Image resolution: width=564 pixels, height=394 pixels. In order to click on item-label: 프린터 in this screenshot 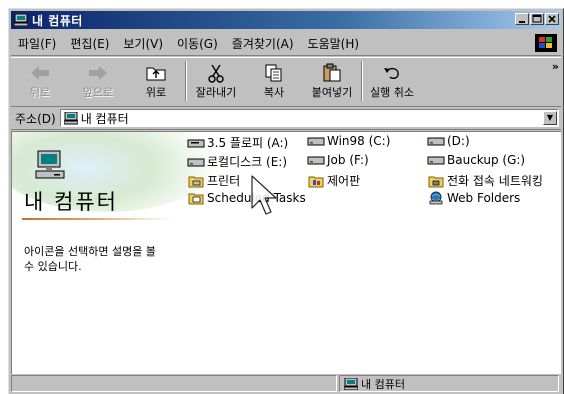, I will do `click(224, 181)`.